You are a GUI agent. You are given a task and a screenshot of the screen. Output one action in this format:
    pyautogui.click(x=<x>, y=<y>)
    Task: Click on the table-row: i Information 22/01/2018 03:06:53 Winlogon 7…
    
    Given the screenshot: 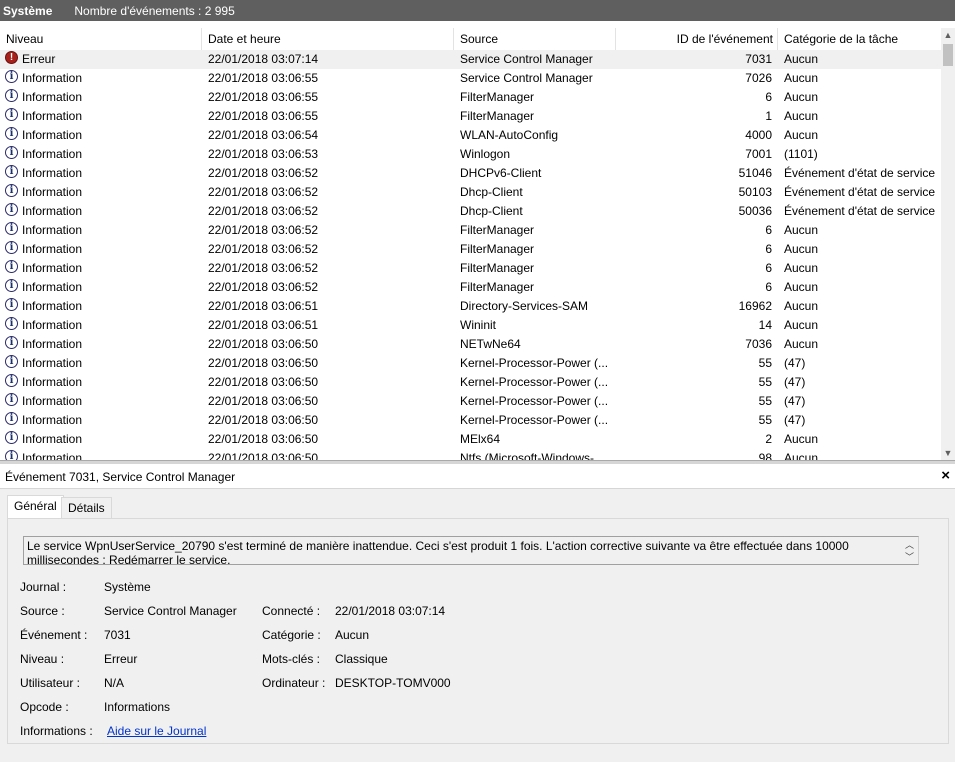 What is the action you would take?
    pyautogui.click(x=470, y=154)
    